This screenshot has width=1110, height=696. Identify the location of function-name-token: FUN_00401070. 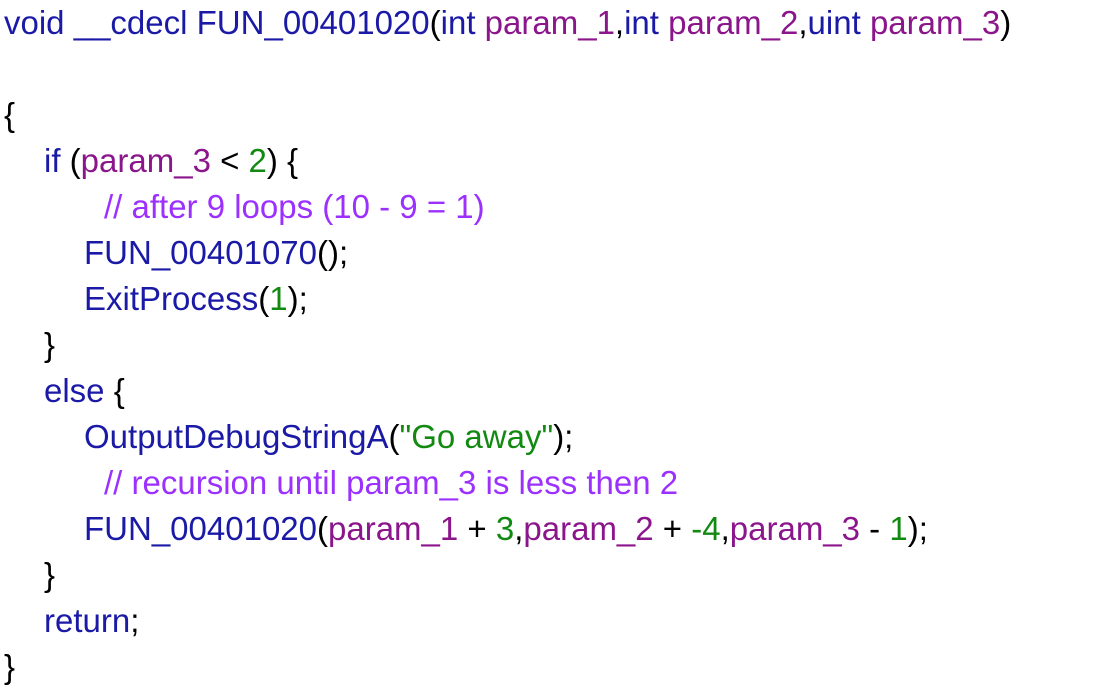
(200, 252).